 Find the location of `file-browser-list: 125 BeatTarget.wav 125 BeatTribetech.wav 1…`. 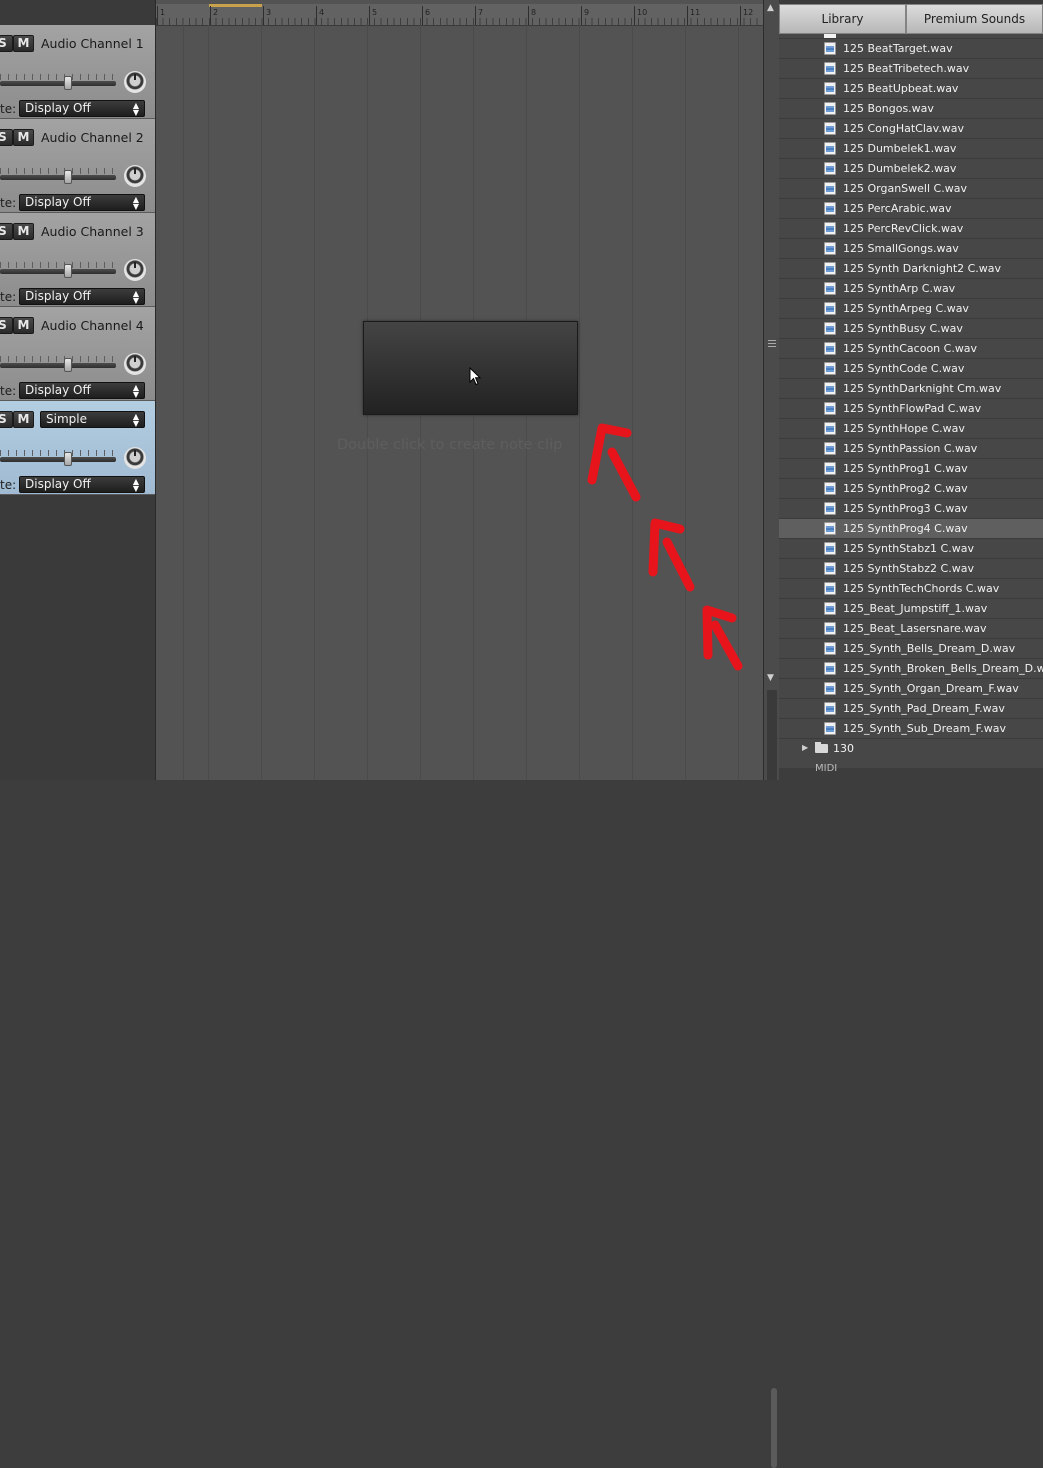

file-browser-list: 125 BeatTarget.wav 125 BeatTribetech.wav 1… is located at coordinates (911, 407).